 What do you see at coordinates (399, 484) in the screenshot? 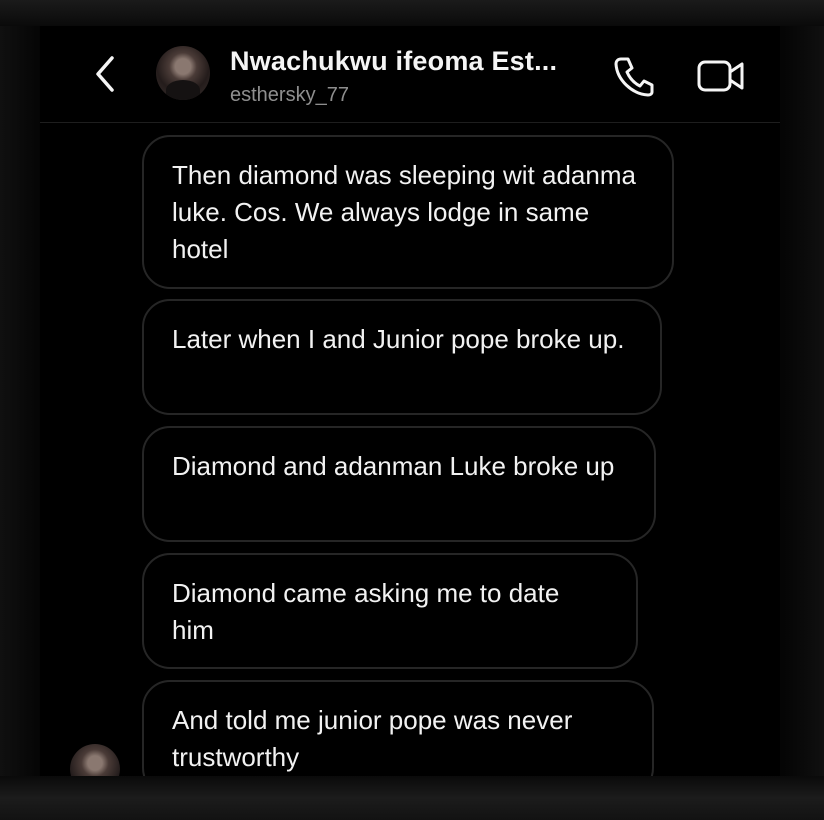
I see `message-bubble: Diamond and adanman Luke broke up` at bounding box center [399, 484].